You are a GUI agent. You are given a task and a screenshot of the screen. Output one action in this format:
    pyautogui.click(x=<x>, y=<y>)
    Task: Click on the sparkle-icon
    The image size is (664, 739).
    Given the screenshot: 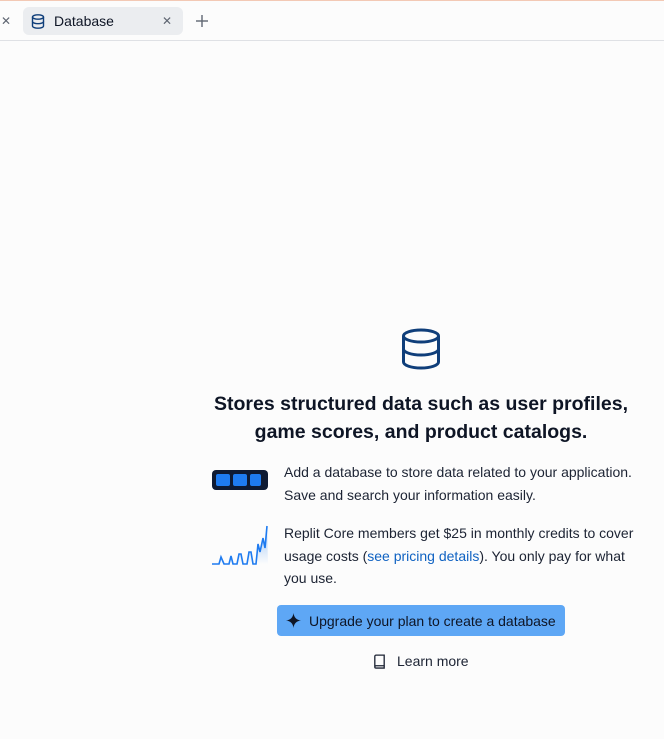 What is the action you would take?
    pyautogui.click(x=293, y=620)
    